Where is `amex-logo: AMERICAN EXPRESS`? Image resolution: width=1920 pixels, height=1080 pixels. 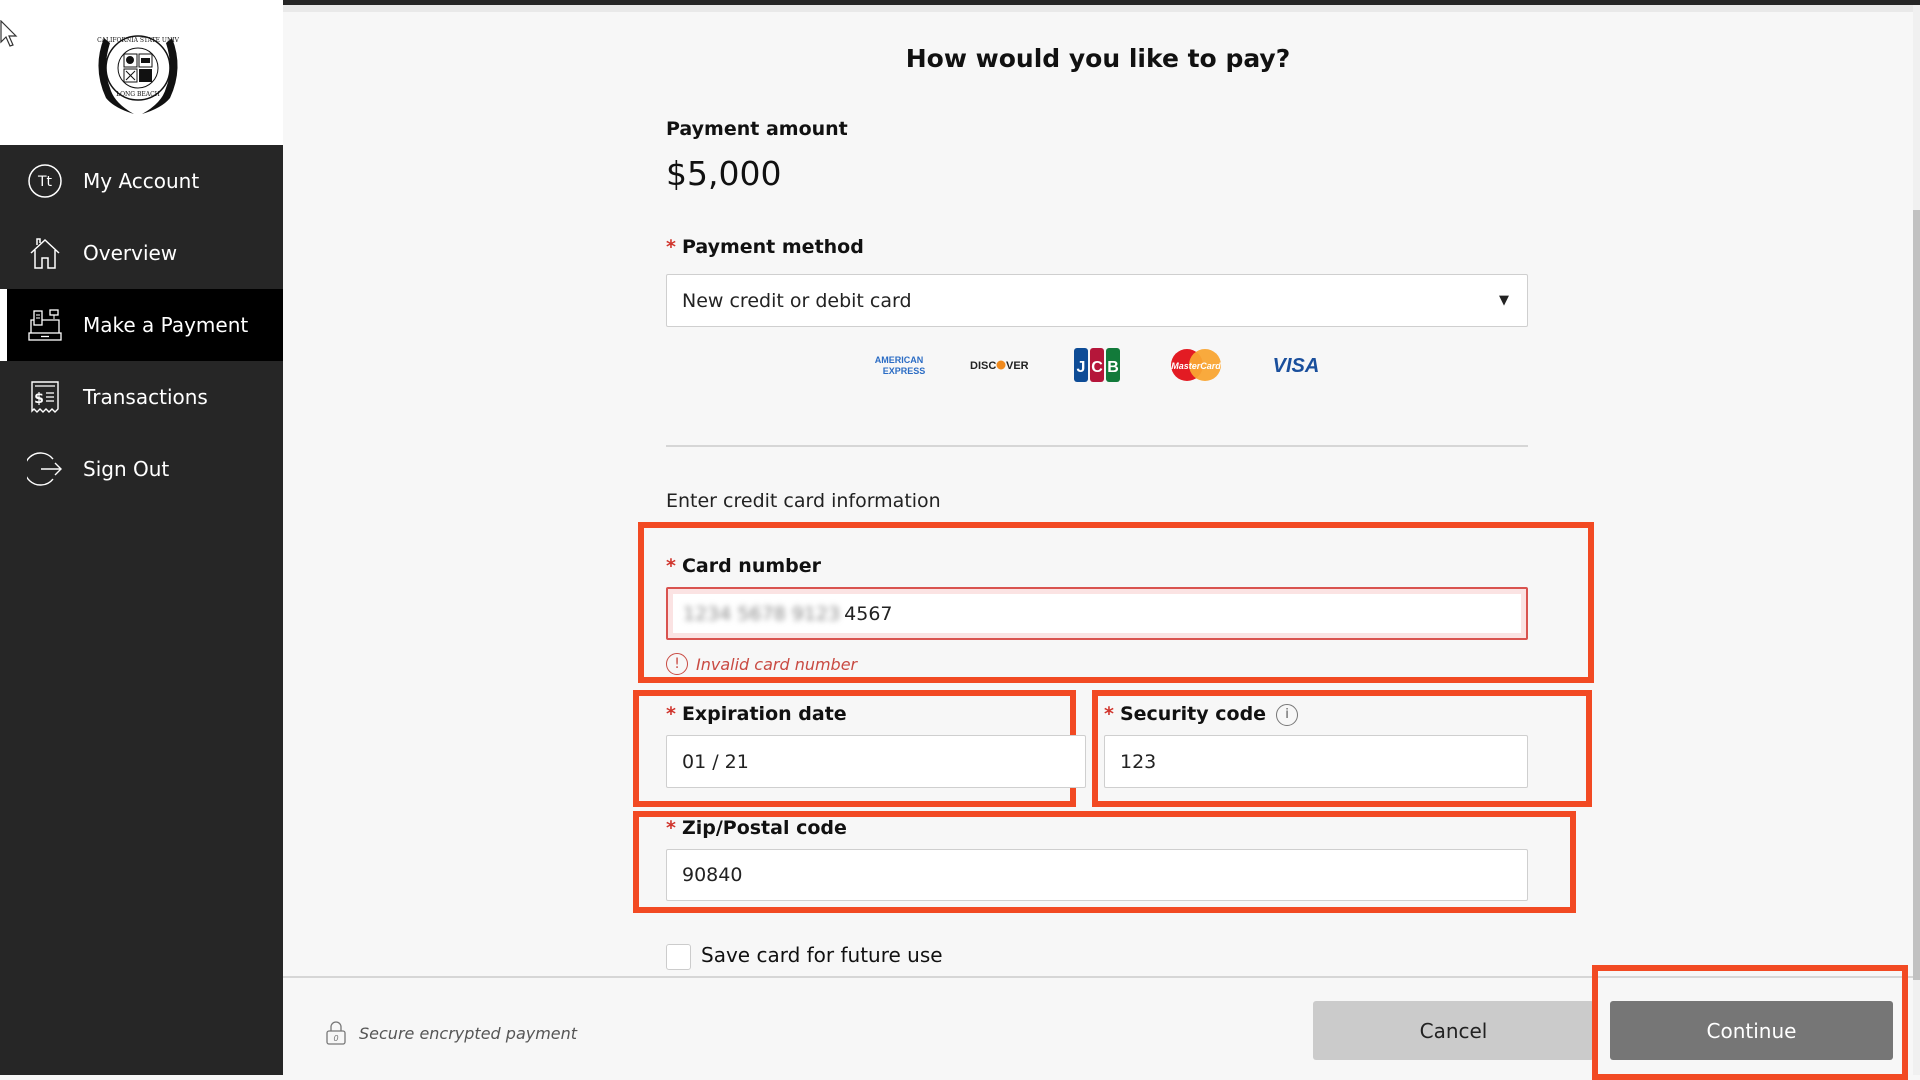 amex-logo: AMERICAN EXPRESS is located at coordinates (899, 365).